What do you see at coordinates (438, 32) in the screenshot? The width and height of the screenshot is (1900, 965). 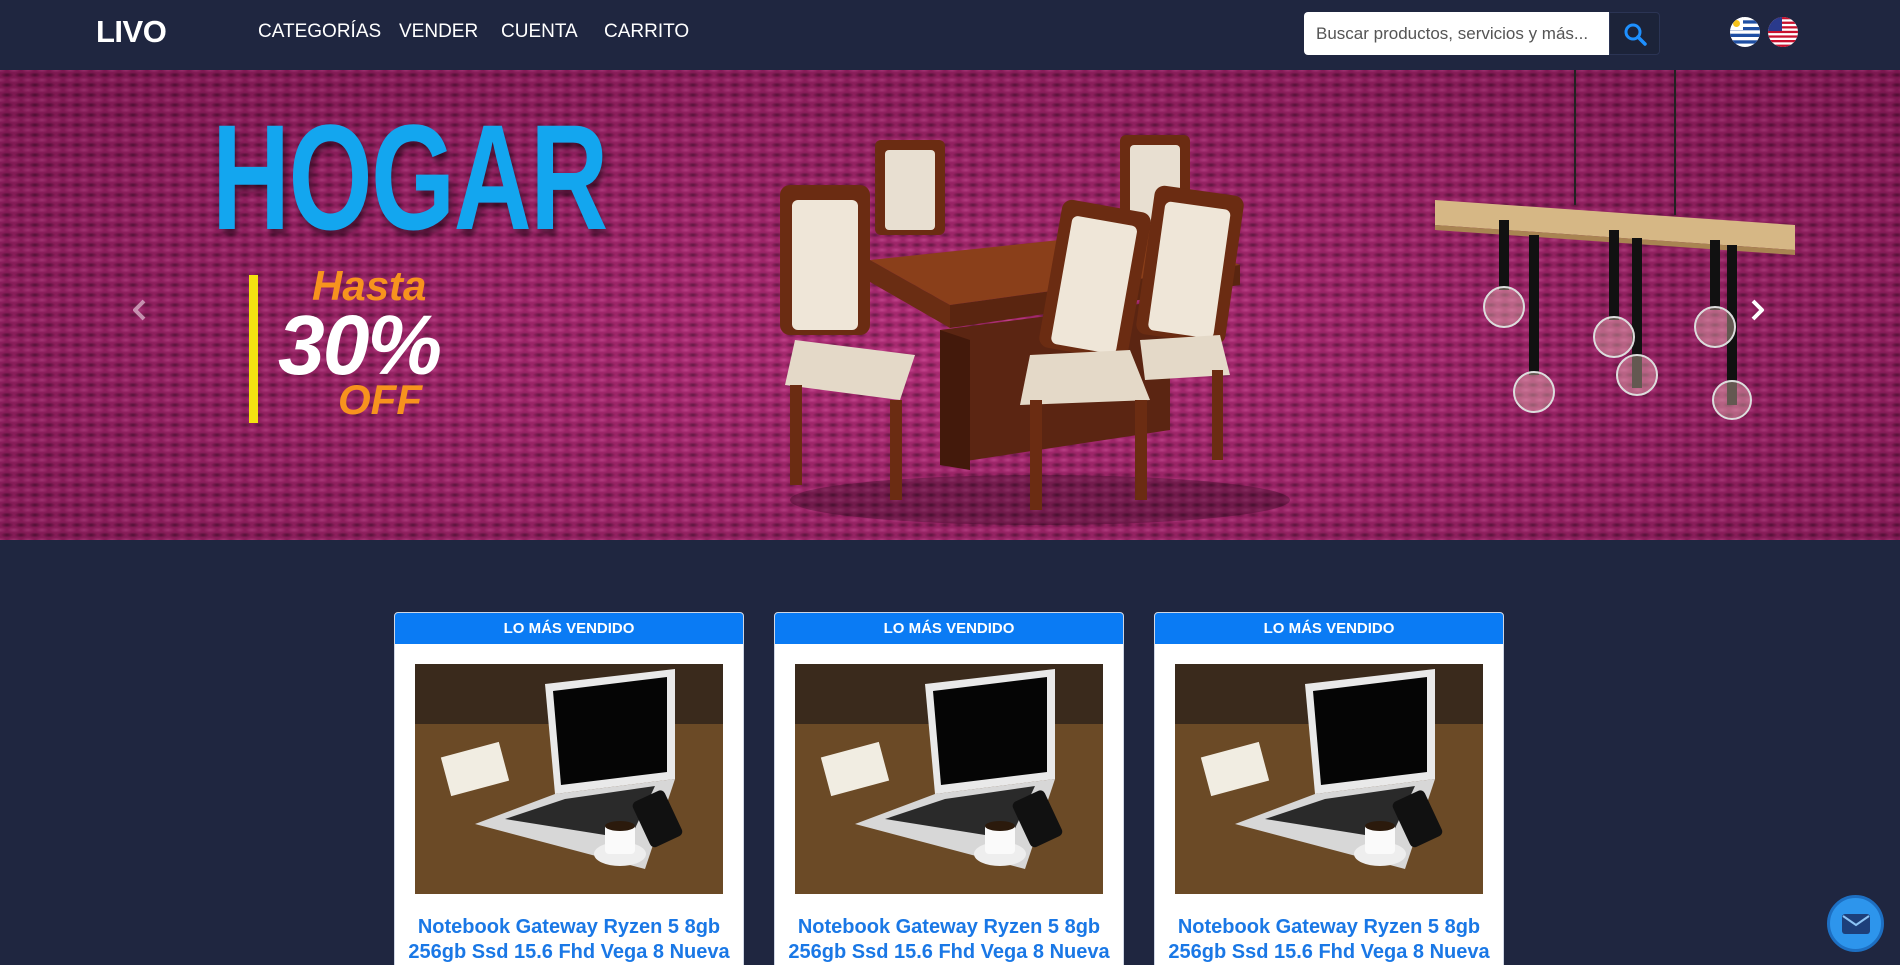 I see `nav-link-vender: VENDER` at bounding box center [438, 32].